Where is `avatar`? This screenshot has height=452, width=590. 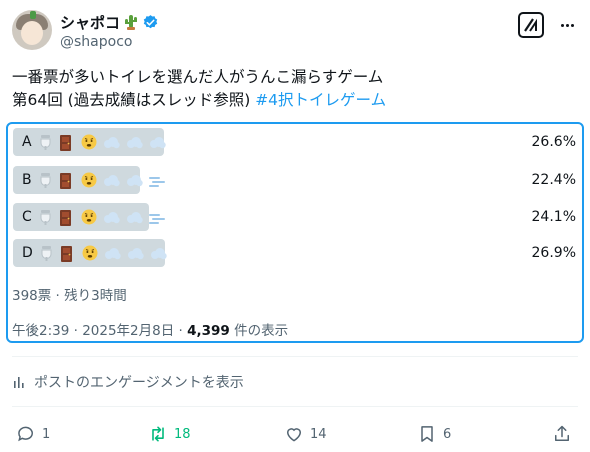 avatar is located at coordinates (32, 30).